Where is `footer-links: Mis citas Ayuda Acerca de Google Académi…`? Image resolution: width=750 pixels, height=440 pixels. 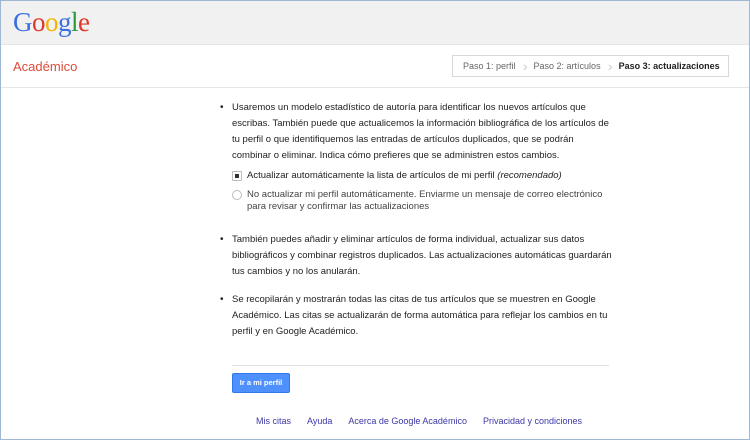
footer-links: Mis citas Ayuda Acerca de Google Académi… is located at coordinates (419, 421).